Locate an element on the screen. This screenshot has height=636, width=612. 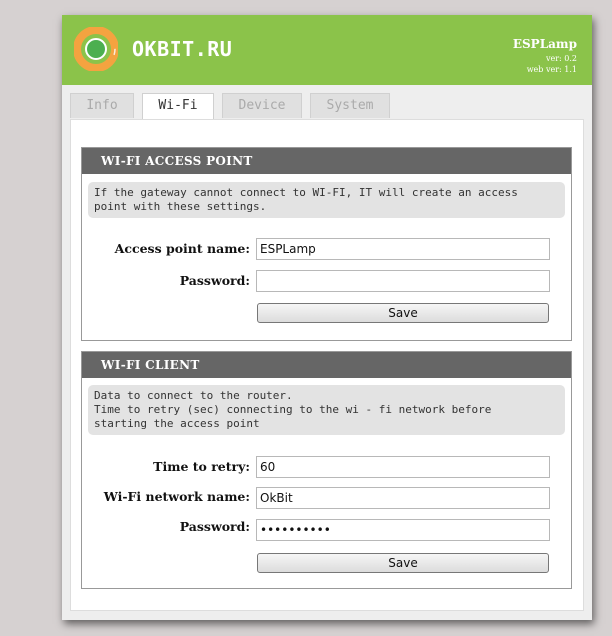
firmware-version: ver: 0.2 is located at coordinates (561, 58).